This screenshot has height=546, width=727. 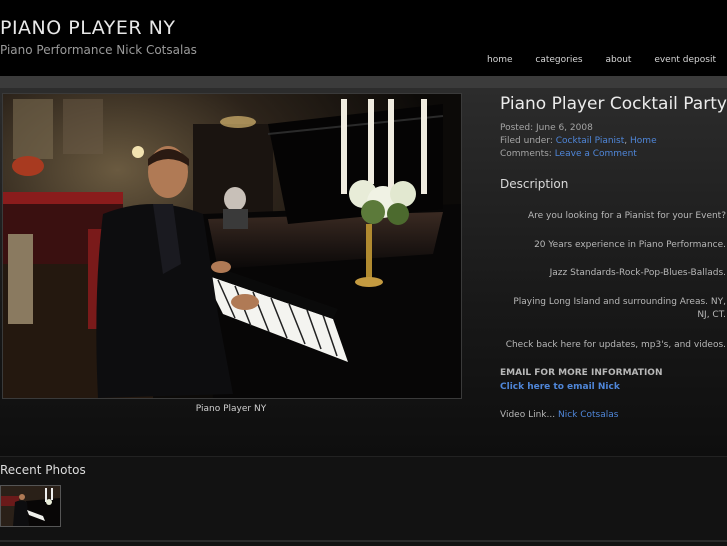 I want to click on category-cocktail-pianist-link: Cocktail Pianist, so click(x=590, y=141).